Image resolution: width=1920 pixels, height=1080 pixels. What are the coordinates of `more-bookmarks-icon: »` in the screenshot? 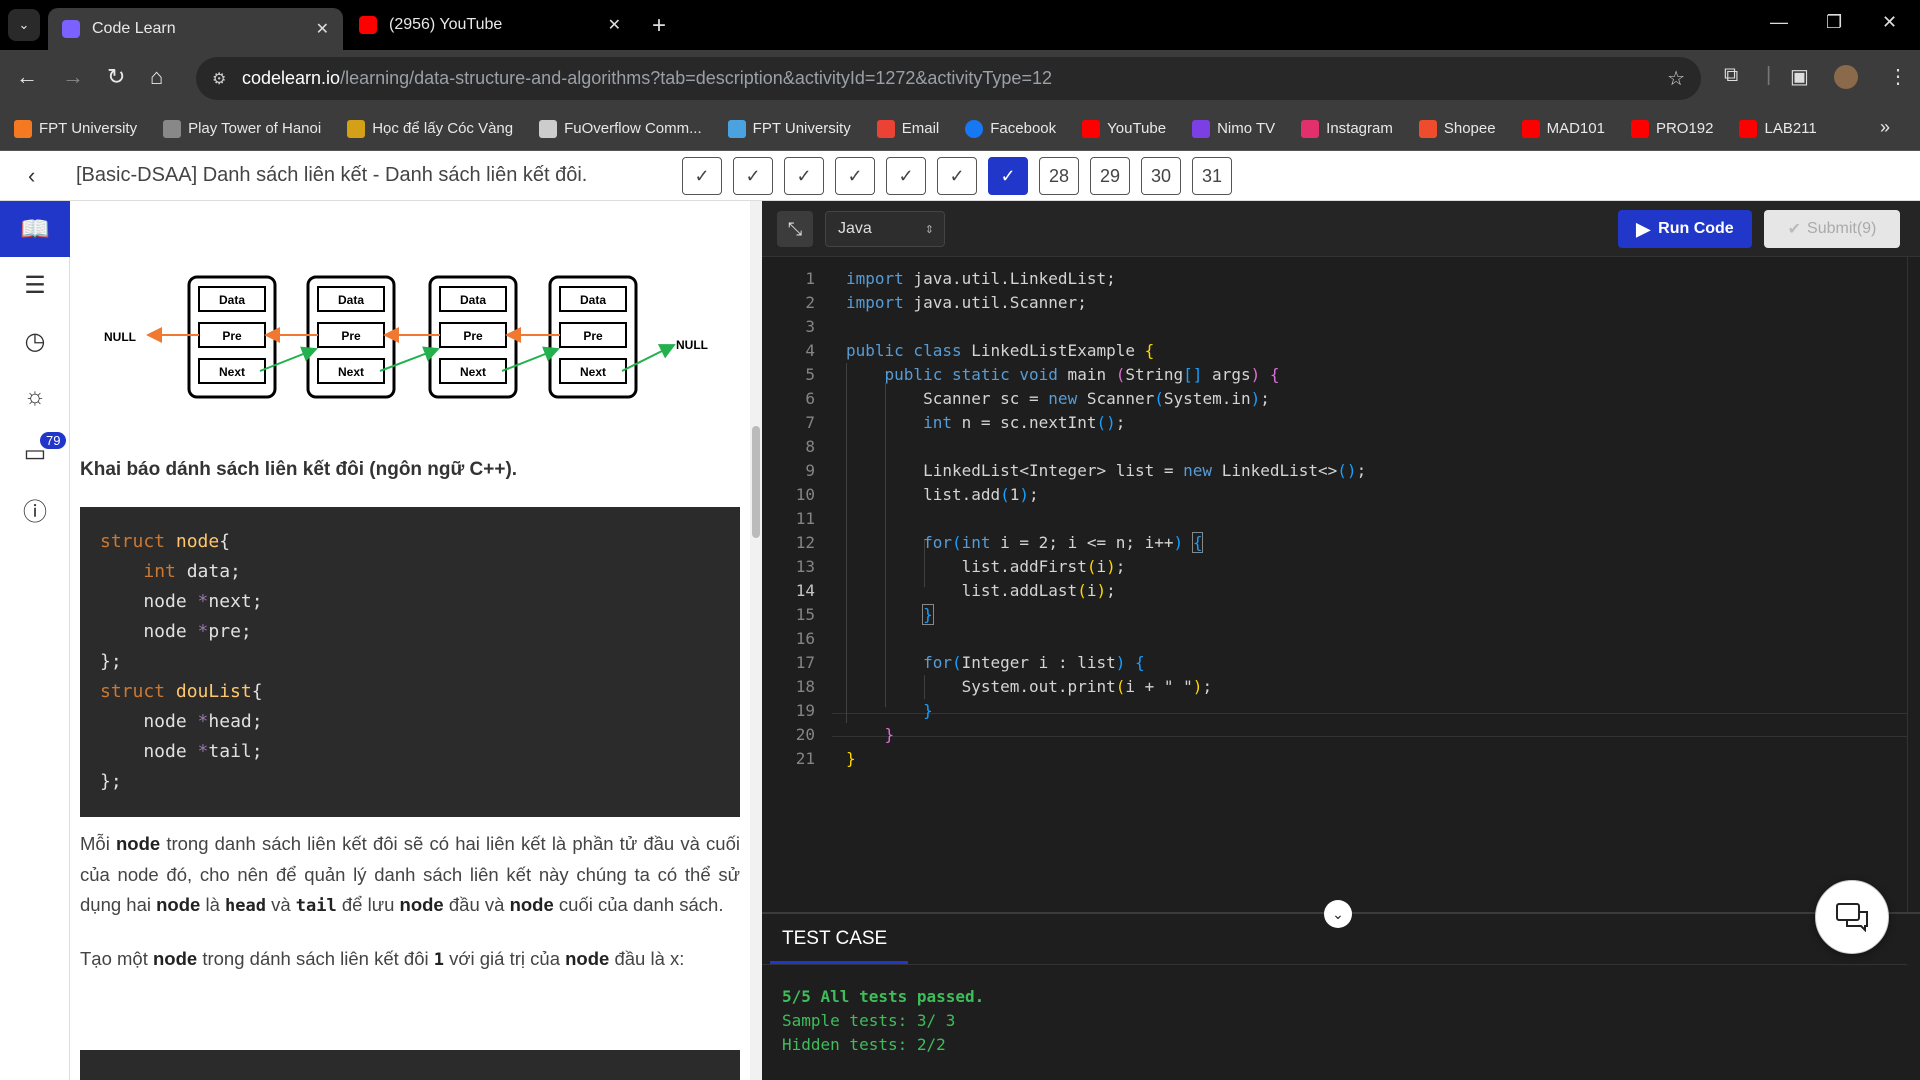 It's located at (1885, 127).